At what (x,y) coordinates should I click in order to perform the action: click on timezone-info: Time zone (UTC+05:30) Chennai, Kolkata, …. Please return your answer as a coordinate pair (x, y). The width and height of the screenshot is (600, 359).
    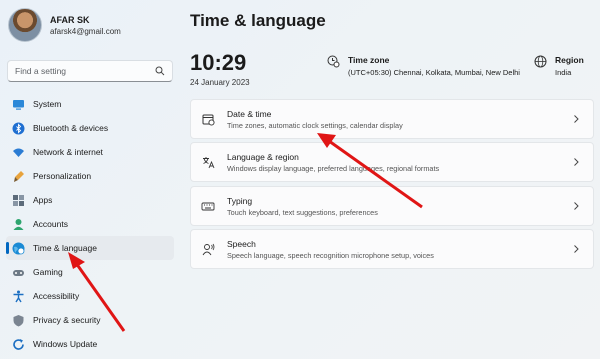
    Looking at the image, I should click on (423, 66).